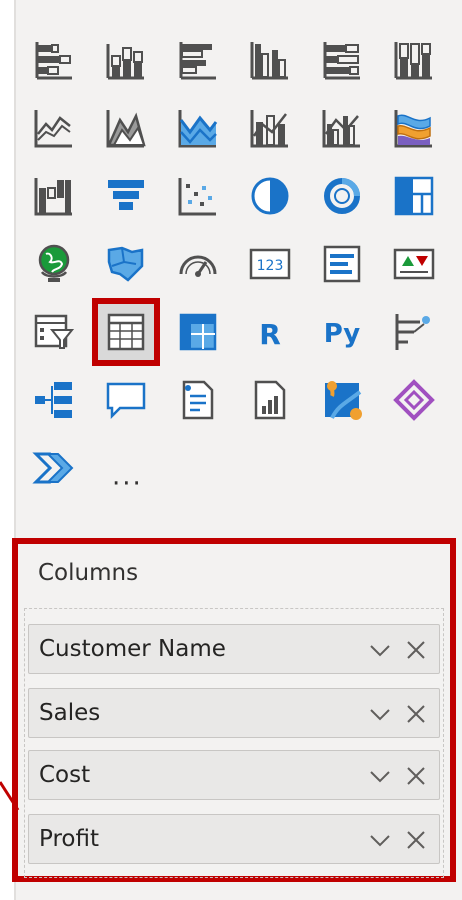  I want to click on line-and-clustered-column-chart-icon, so click(341, 129).